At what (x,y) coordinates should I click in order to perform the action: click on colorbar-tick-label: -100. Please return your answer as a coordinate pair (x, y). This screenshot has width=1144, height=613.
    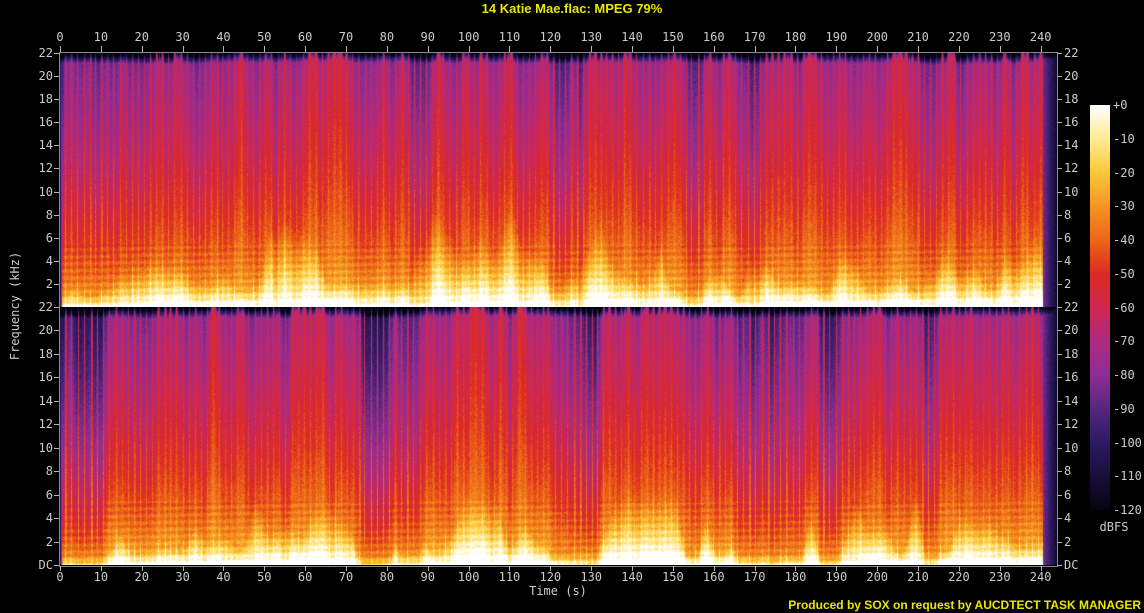
    Looking at the image, I should click on (1127, 442).